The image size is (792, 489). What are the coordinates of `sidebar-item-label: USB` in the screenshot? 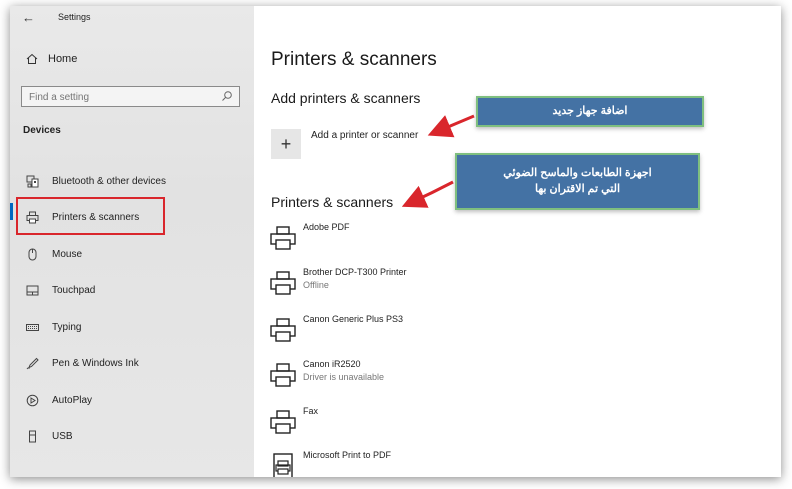 It's located at (62, 436).